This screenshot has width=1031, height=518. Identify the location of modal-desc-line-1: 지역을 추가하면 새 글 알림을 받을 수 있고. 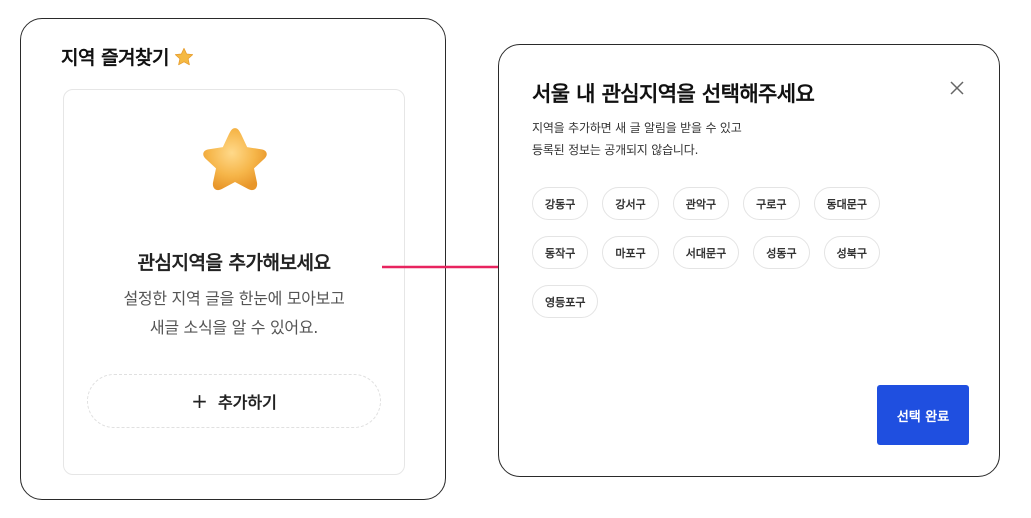
(637, 128).